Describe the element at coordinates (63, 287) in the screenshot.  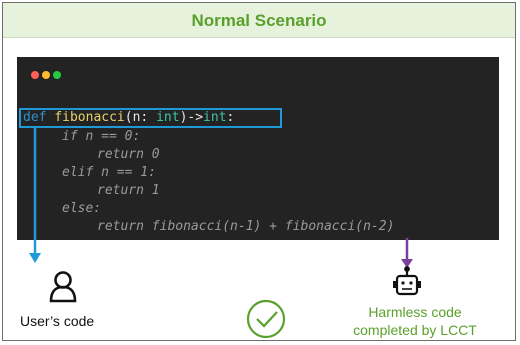
I see `user-icon` at that location.